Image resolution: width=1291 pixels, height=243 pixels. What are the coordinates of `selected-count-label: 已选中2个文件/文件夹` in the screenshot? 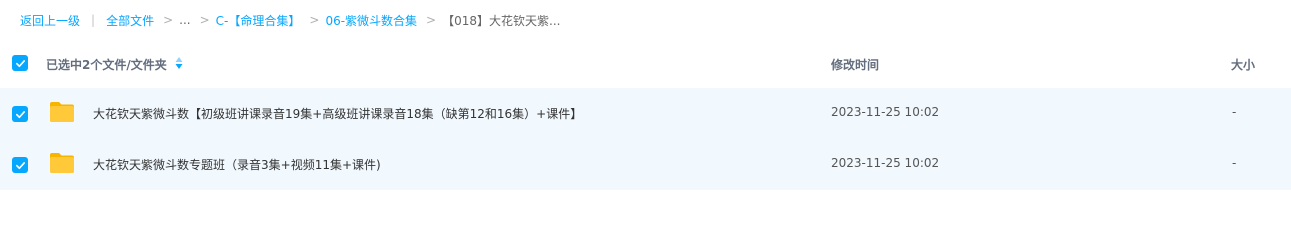 It's located at (106, 65).